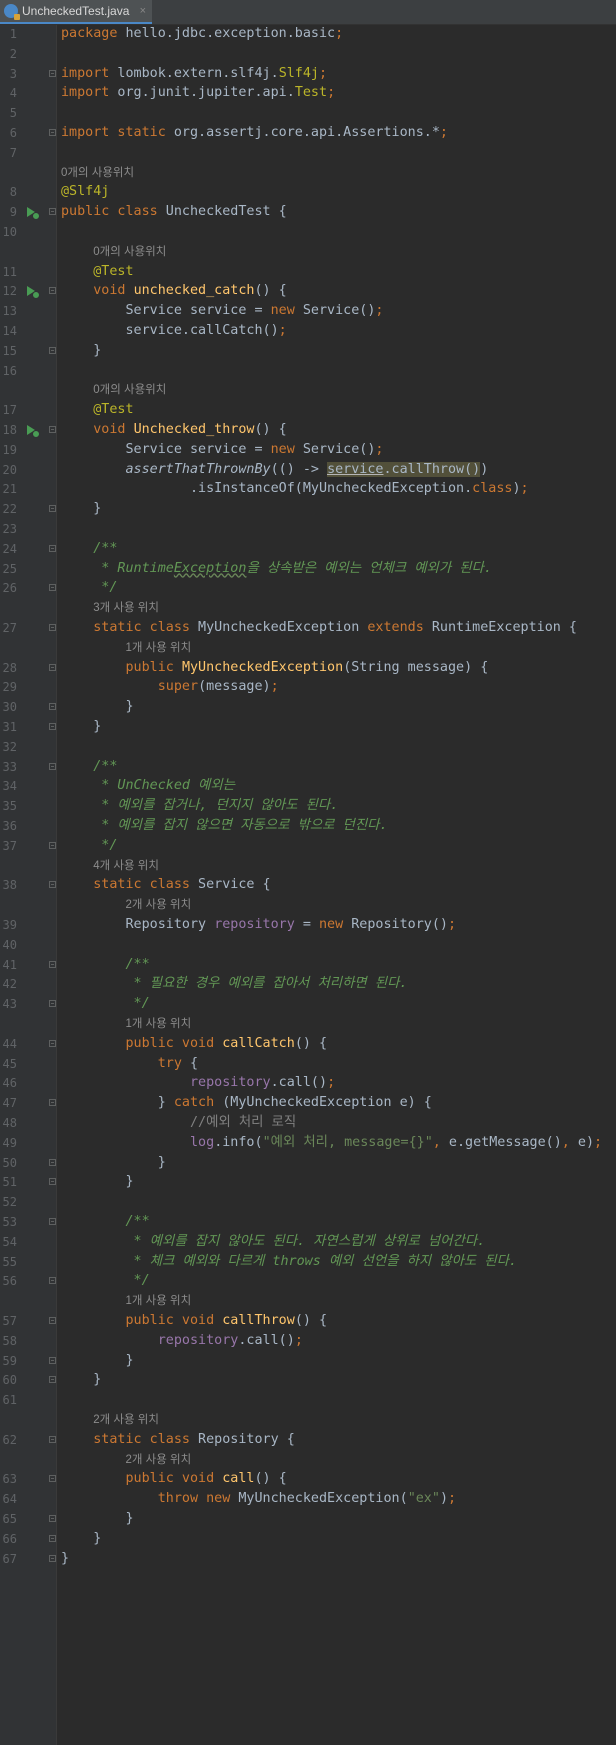 Image resolution: width=616 pixels, height=1745 pixels. Describe the element at coordinates (194, 291) in the screenshot. I see `code-token: unchecked_catch` at that location.